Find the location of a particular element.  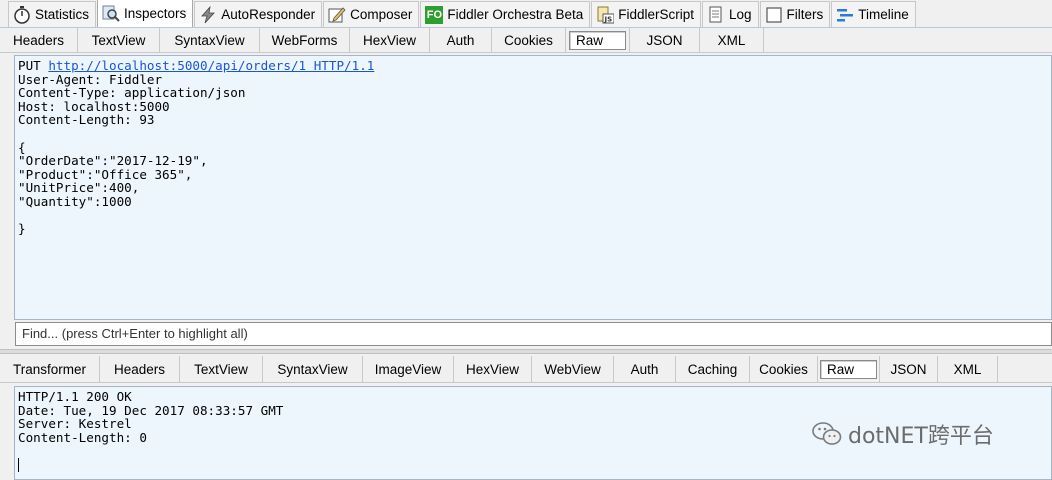

watermark: dotNET跨平台 is located at coordinates (903, 434).